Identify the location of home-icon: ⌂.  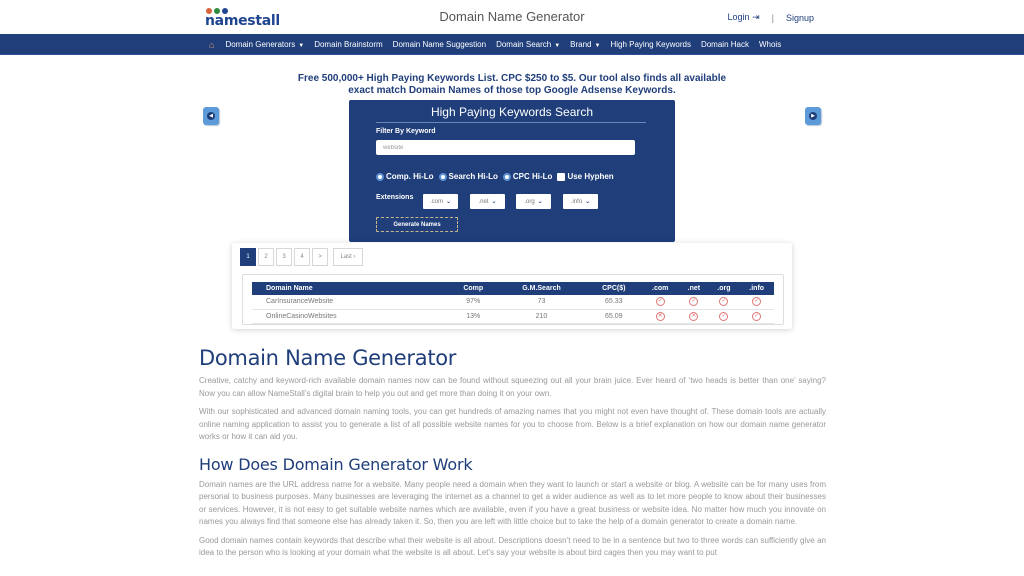
(213, 45).